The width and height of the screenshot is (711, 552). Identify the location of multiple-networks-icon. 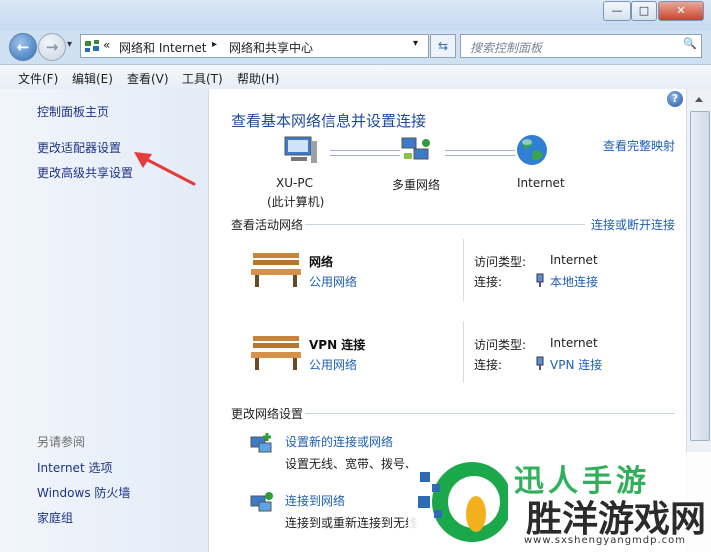
(415, 148).